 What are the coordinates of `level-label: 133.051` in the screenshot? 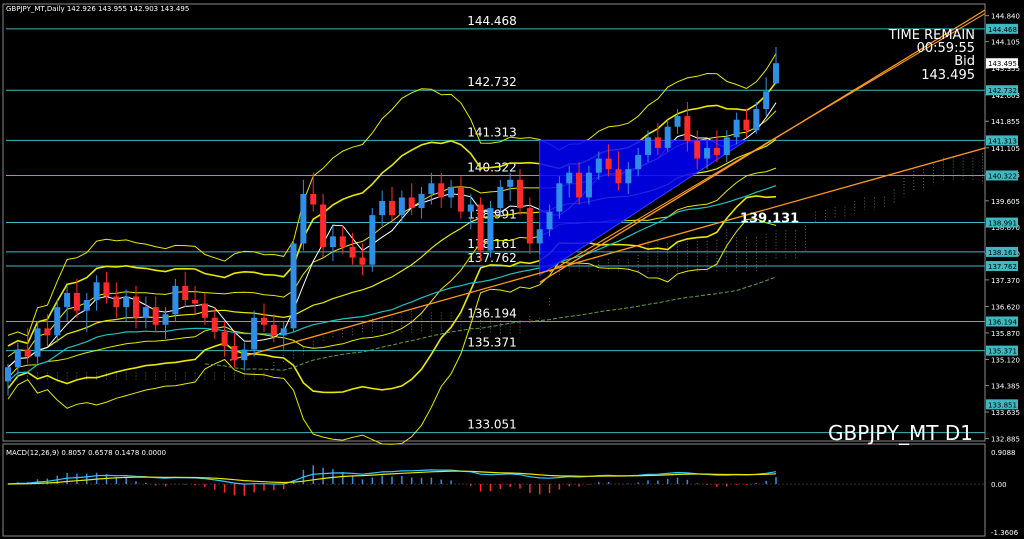 It's located at (492, 425).